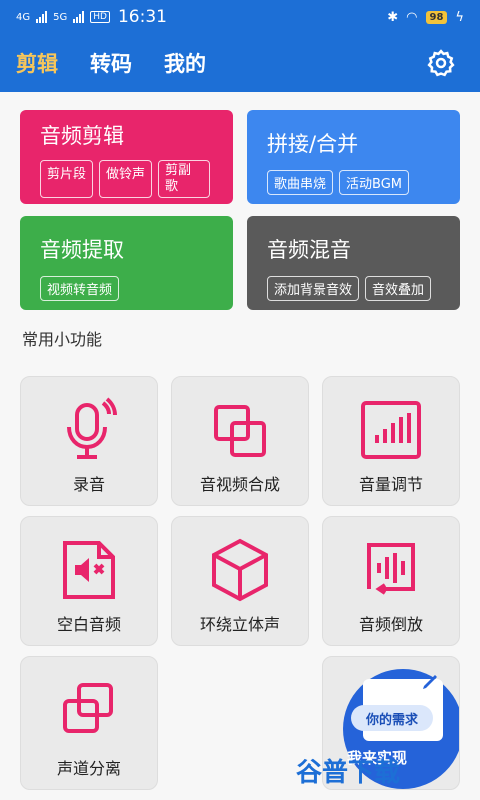 This screenshot has height=800, width=480. What do you see at coordinates (436, 17) in the screenshot?
I see `battery-icon: 98` at bounding box center [436, 17].